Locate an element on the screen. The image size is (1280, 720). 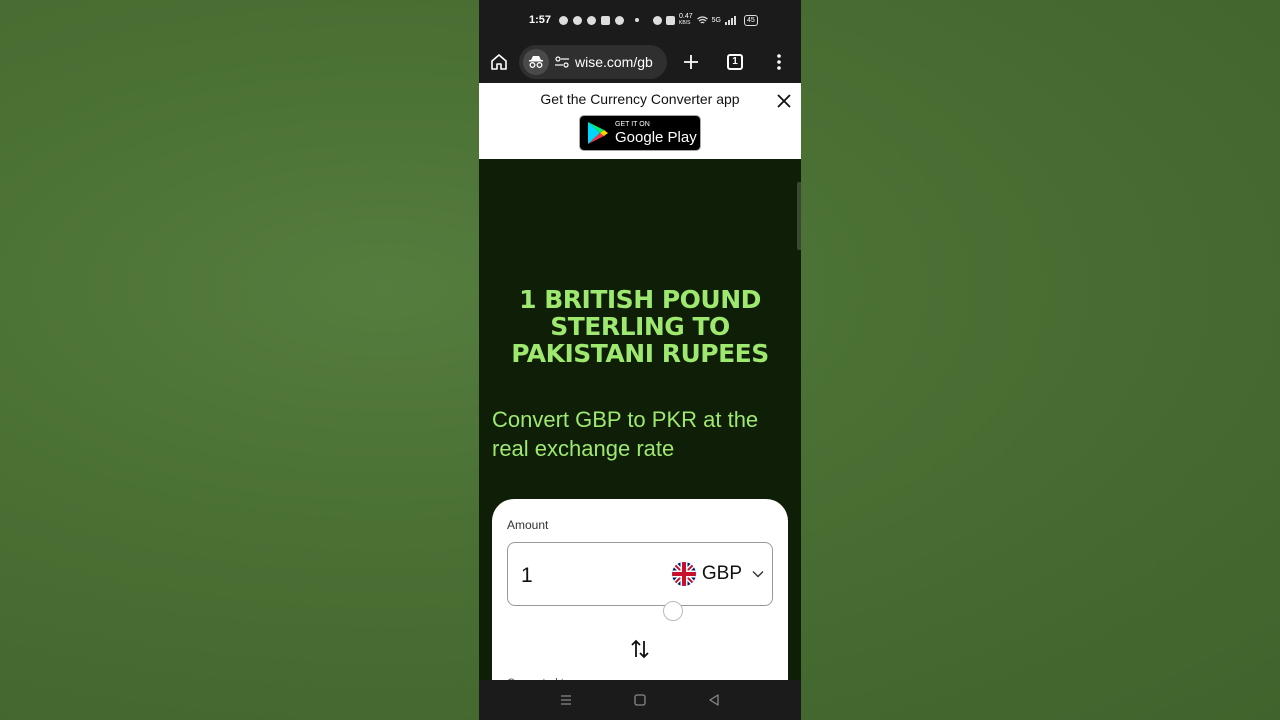
recents-icon is located at coordinates (566, 700).